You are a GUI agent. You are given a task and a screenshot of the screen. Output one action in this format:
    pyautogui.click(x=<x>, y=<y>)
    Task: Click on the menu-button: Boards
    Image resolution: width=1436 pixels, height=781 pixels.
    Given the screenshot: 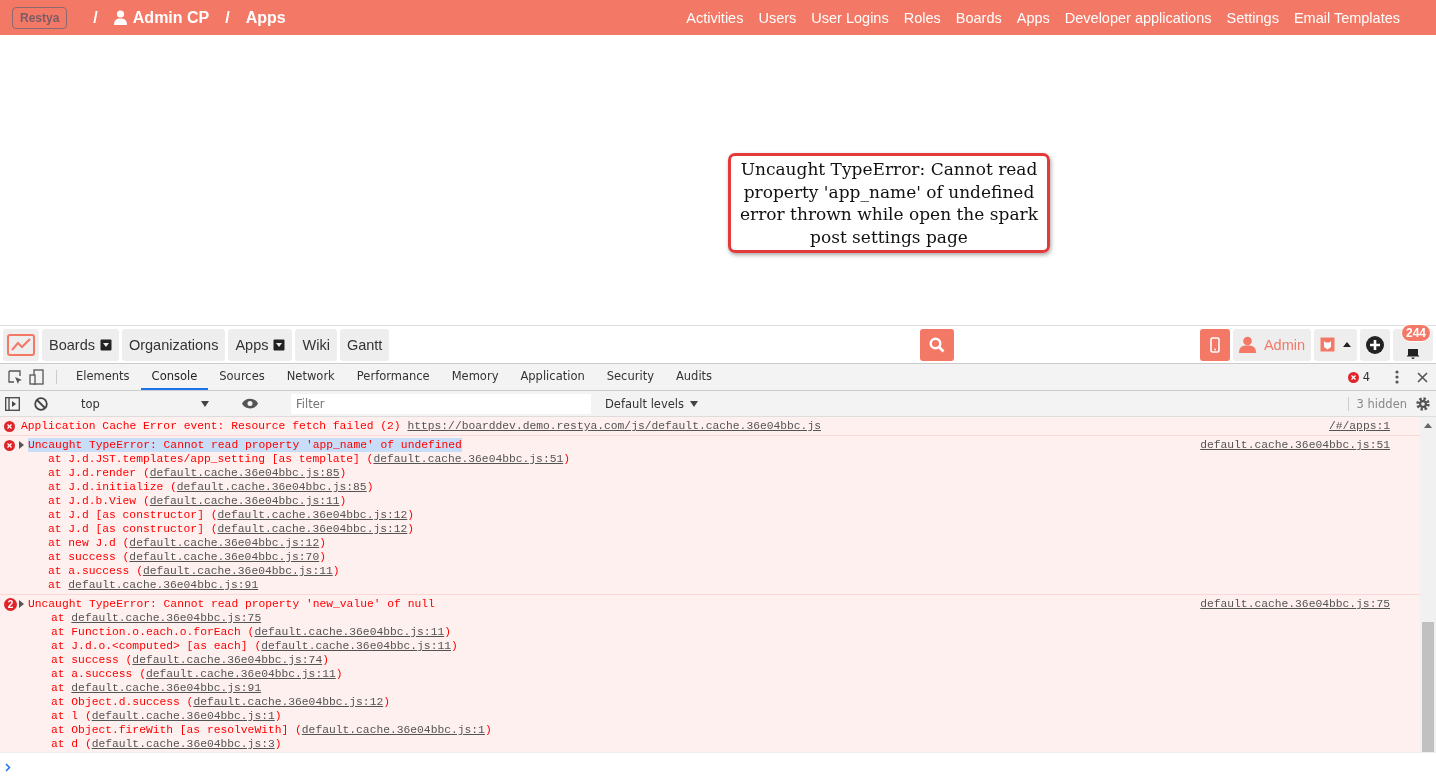 What is the action you would take?
    pyautogui.click(x=80, y=344)
    